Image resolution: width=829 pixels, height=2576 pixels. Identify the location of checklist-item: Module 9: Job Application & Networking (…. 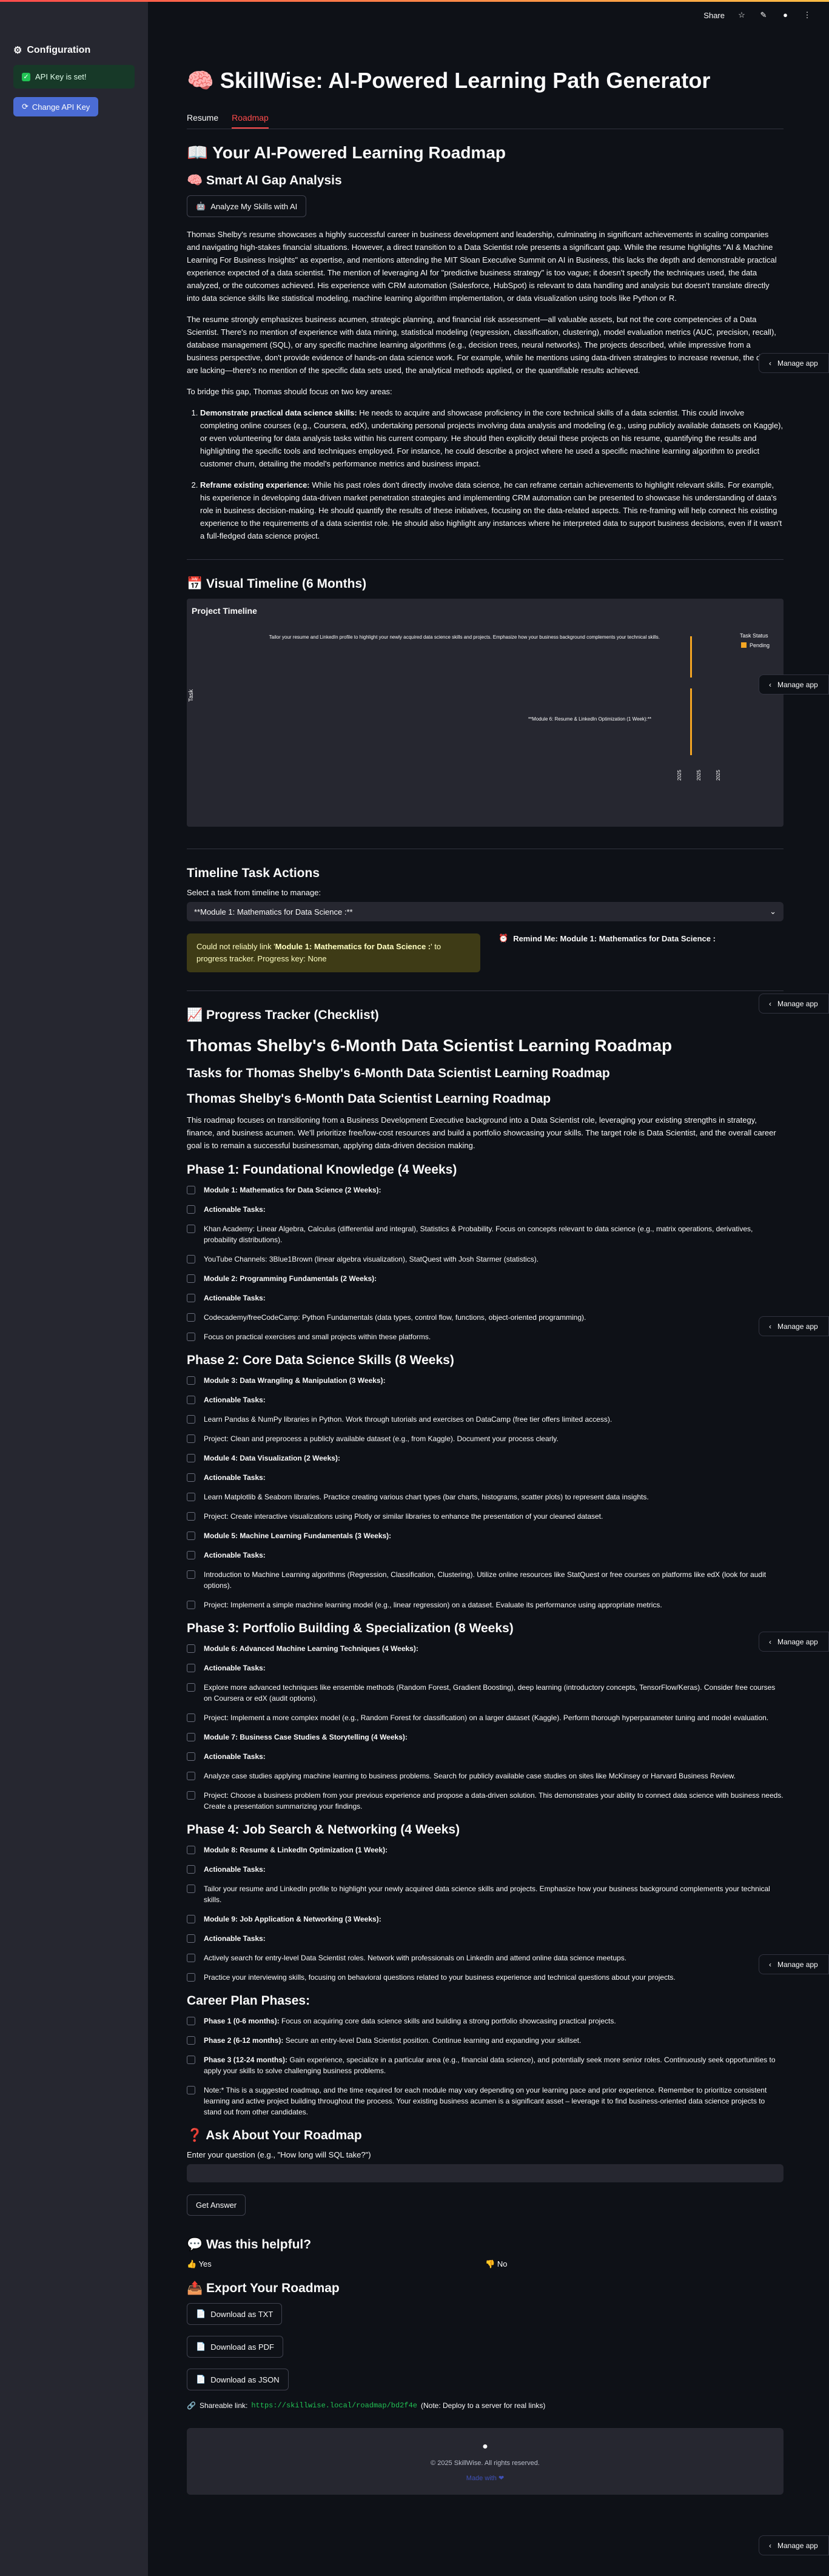
(486, 1919).